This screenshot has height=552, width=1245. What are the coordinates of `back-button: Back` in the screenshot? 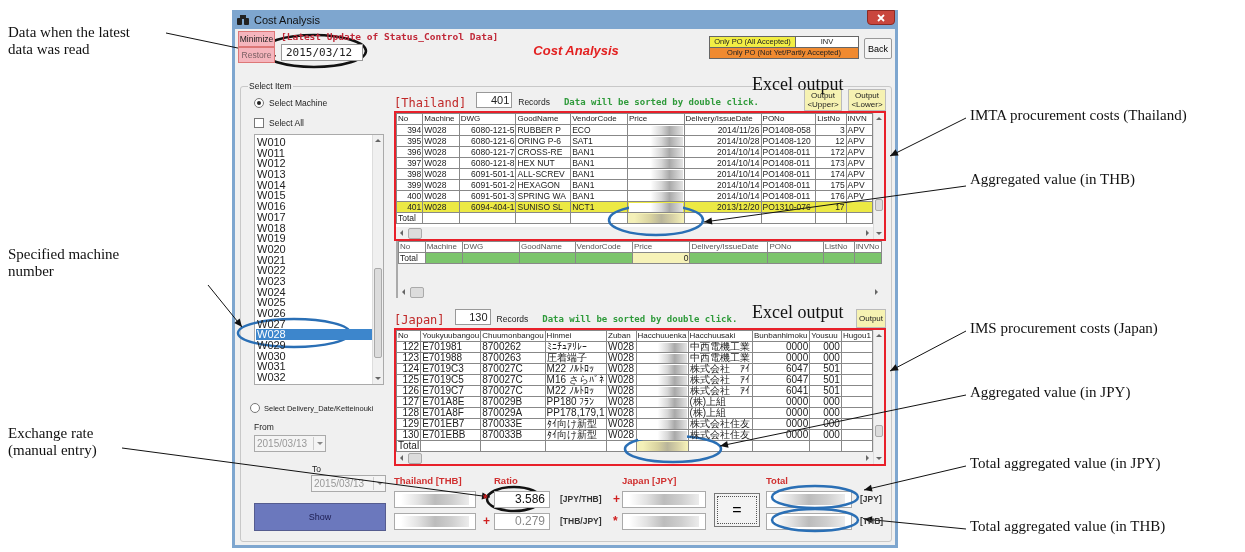 It's located at (878, 48).